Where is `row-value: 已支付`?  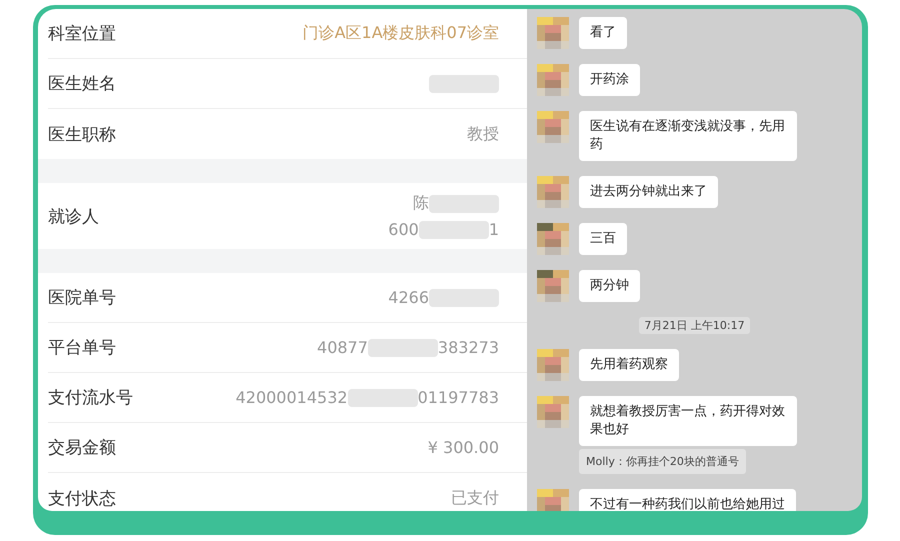 row-value: 已支付 is located at coordinates (475, 498).